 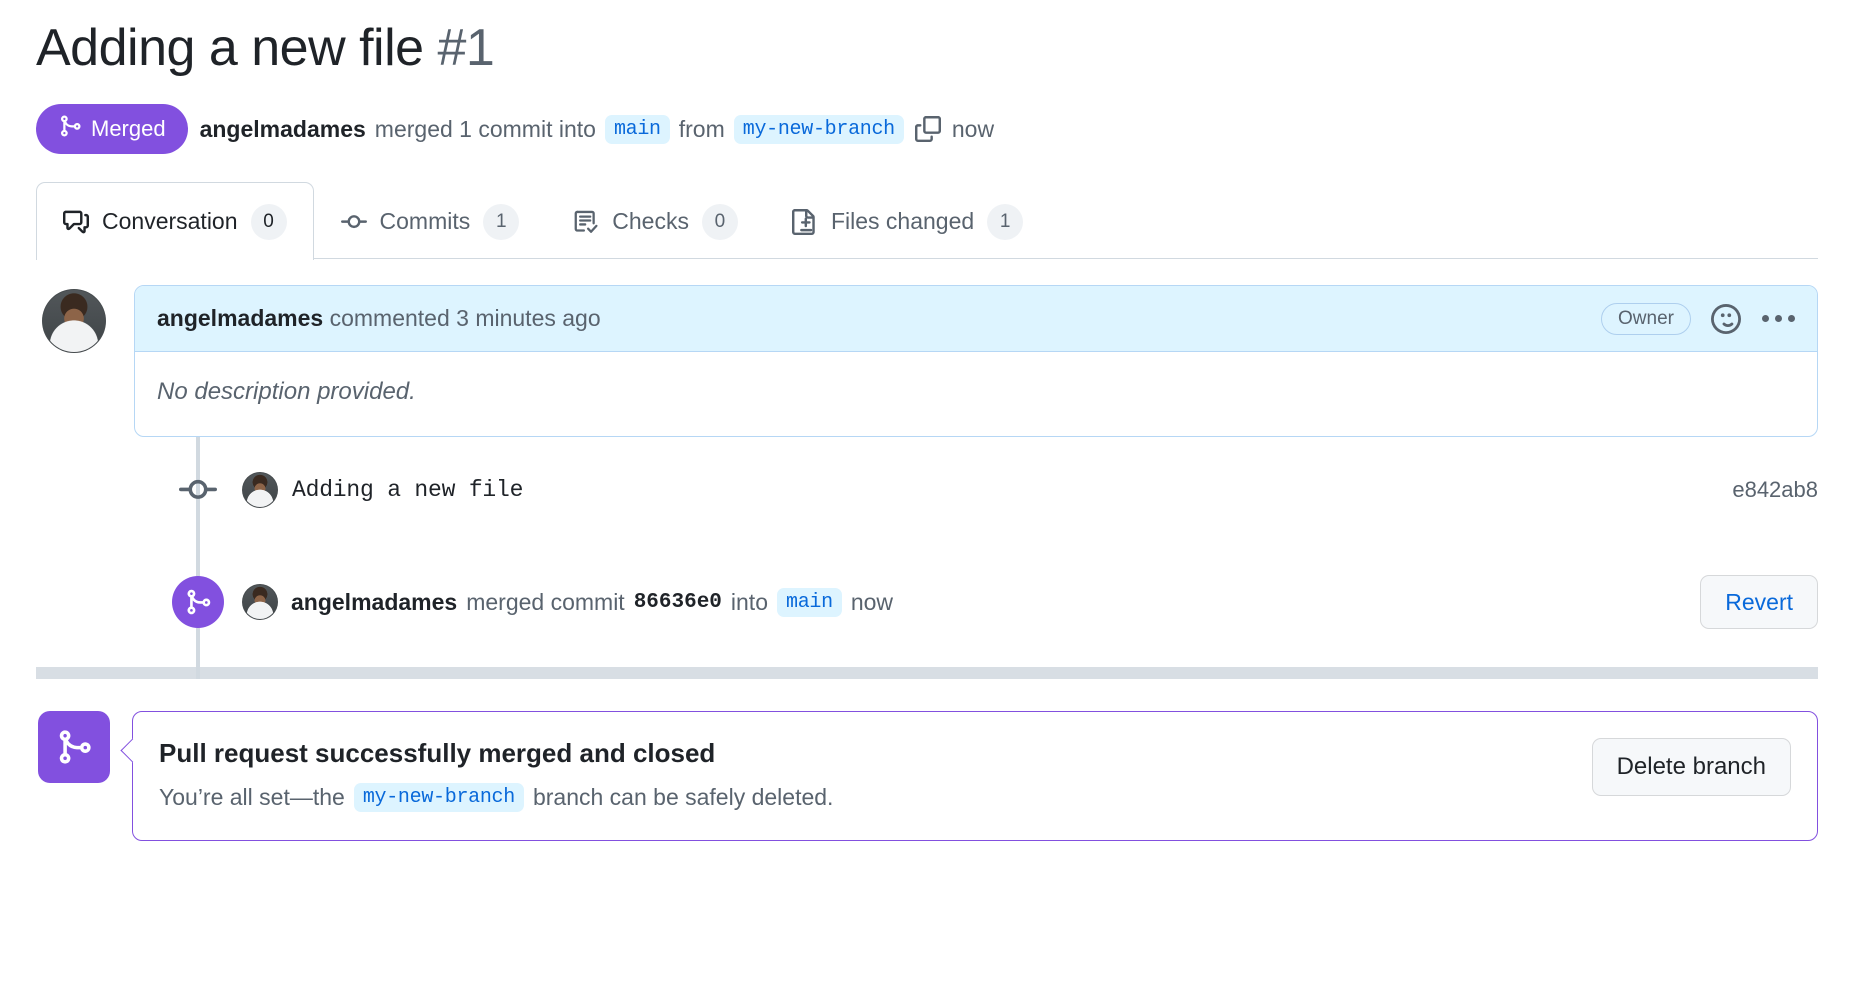 What do you see at coordinates (678, 602) in the screenshot?
I see `merge-commit-sha: 86636e0` at bounding box center [678, 602].